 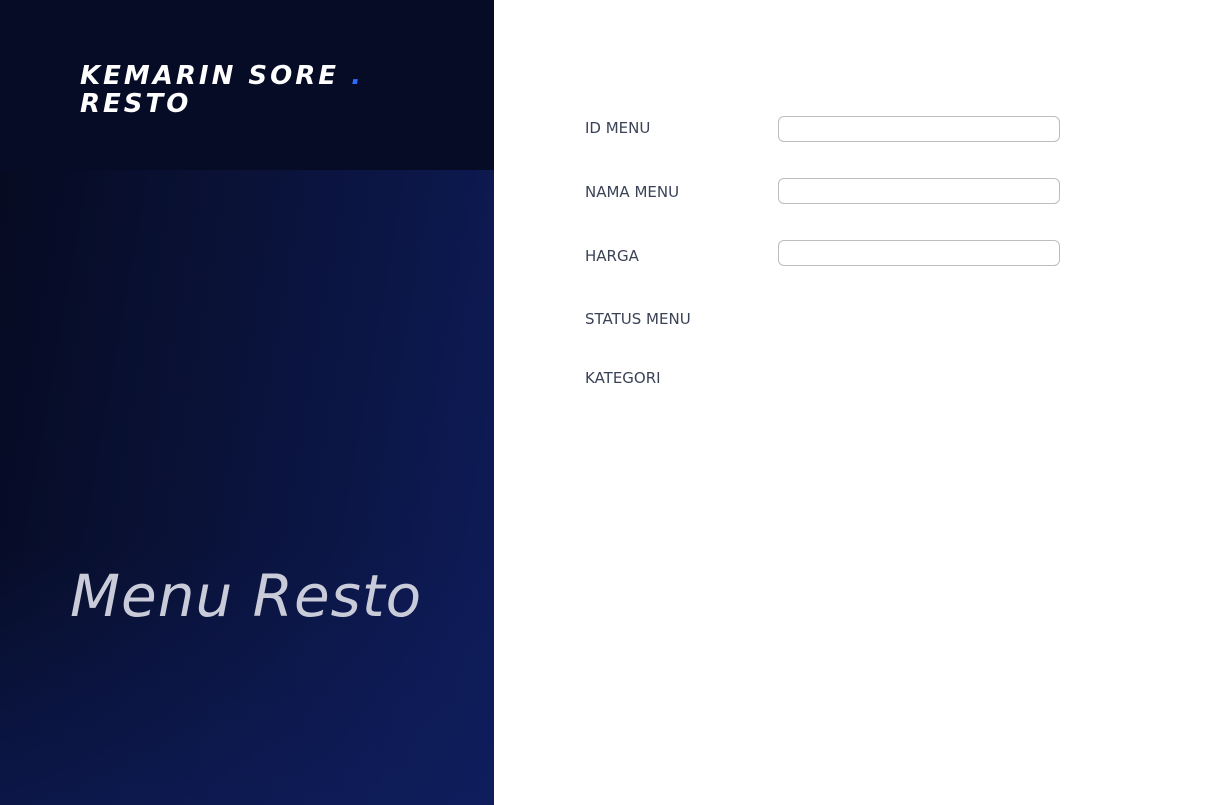 What do you see at coordinates (638, 319) in the screenshot?
I see `status-menu-label: STATUS MENU` at bounding box center [638, 319].